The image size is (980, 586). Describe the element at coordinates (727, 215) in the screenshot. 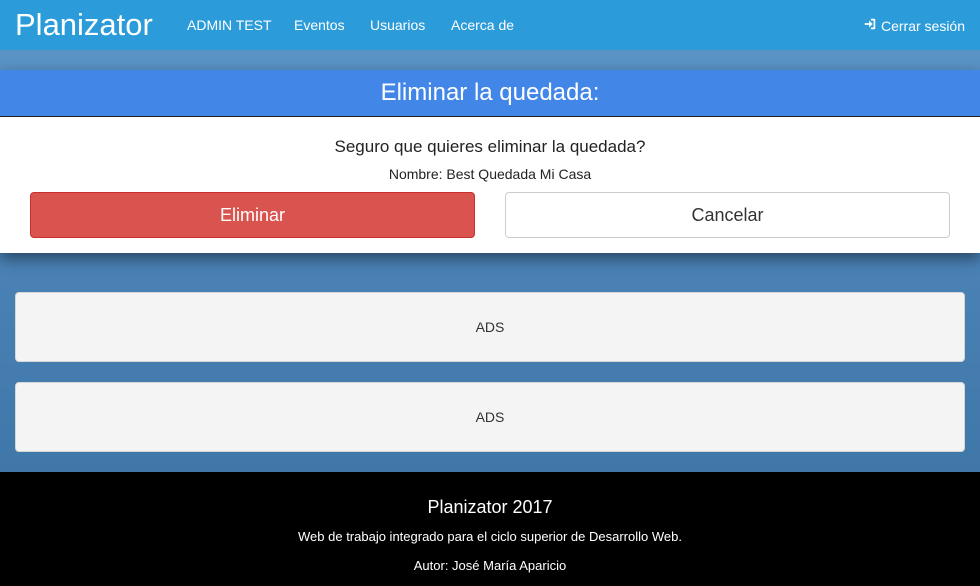

I see `cancel-button: Cancelar` at that location.